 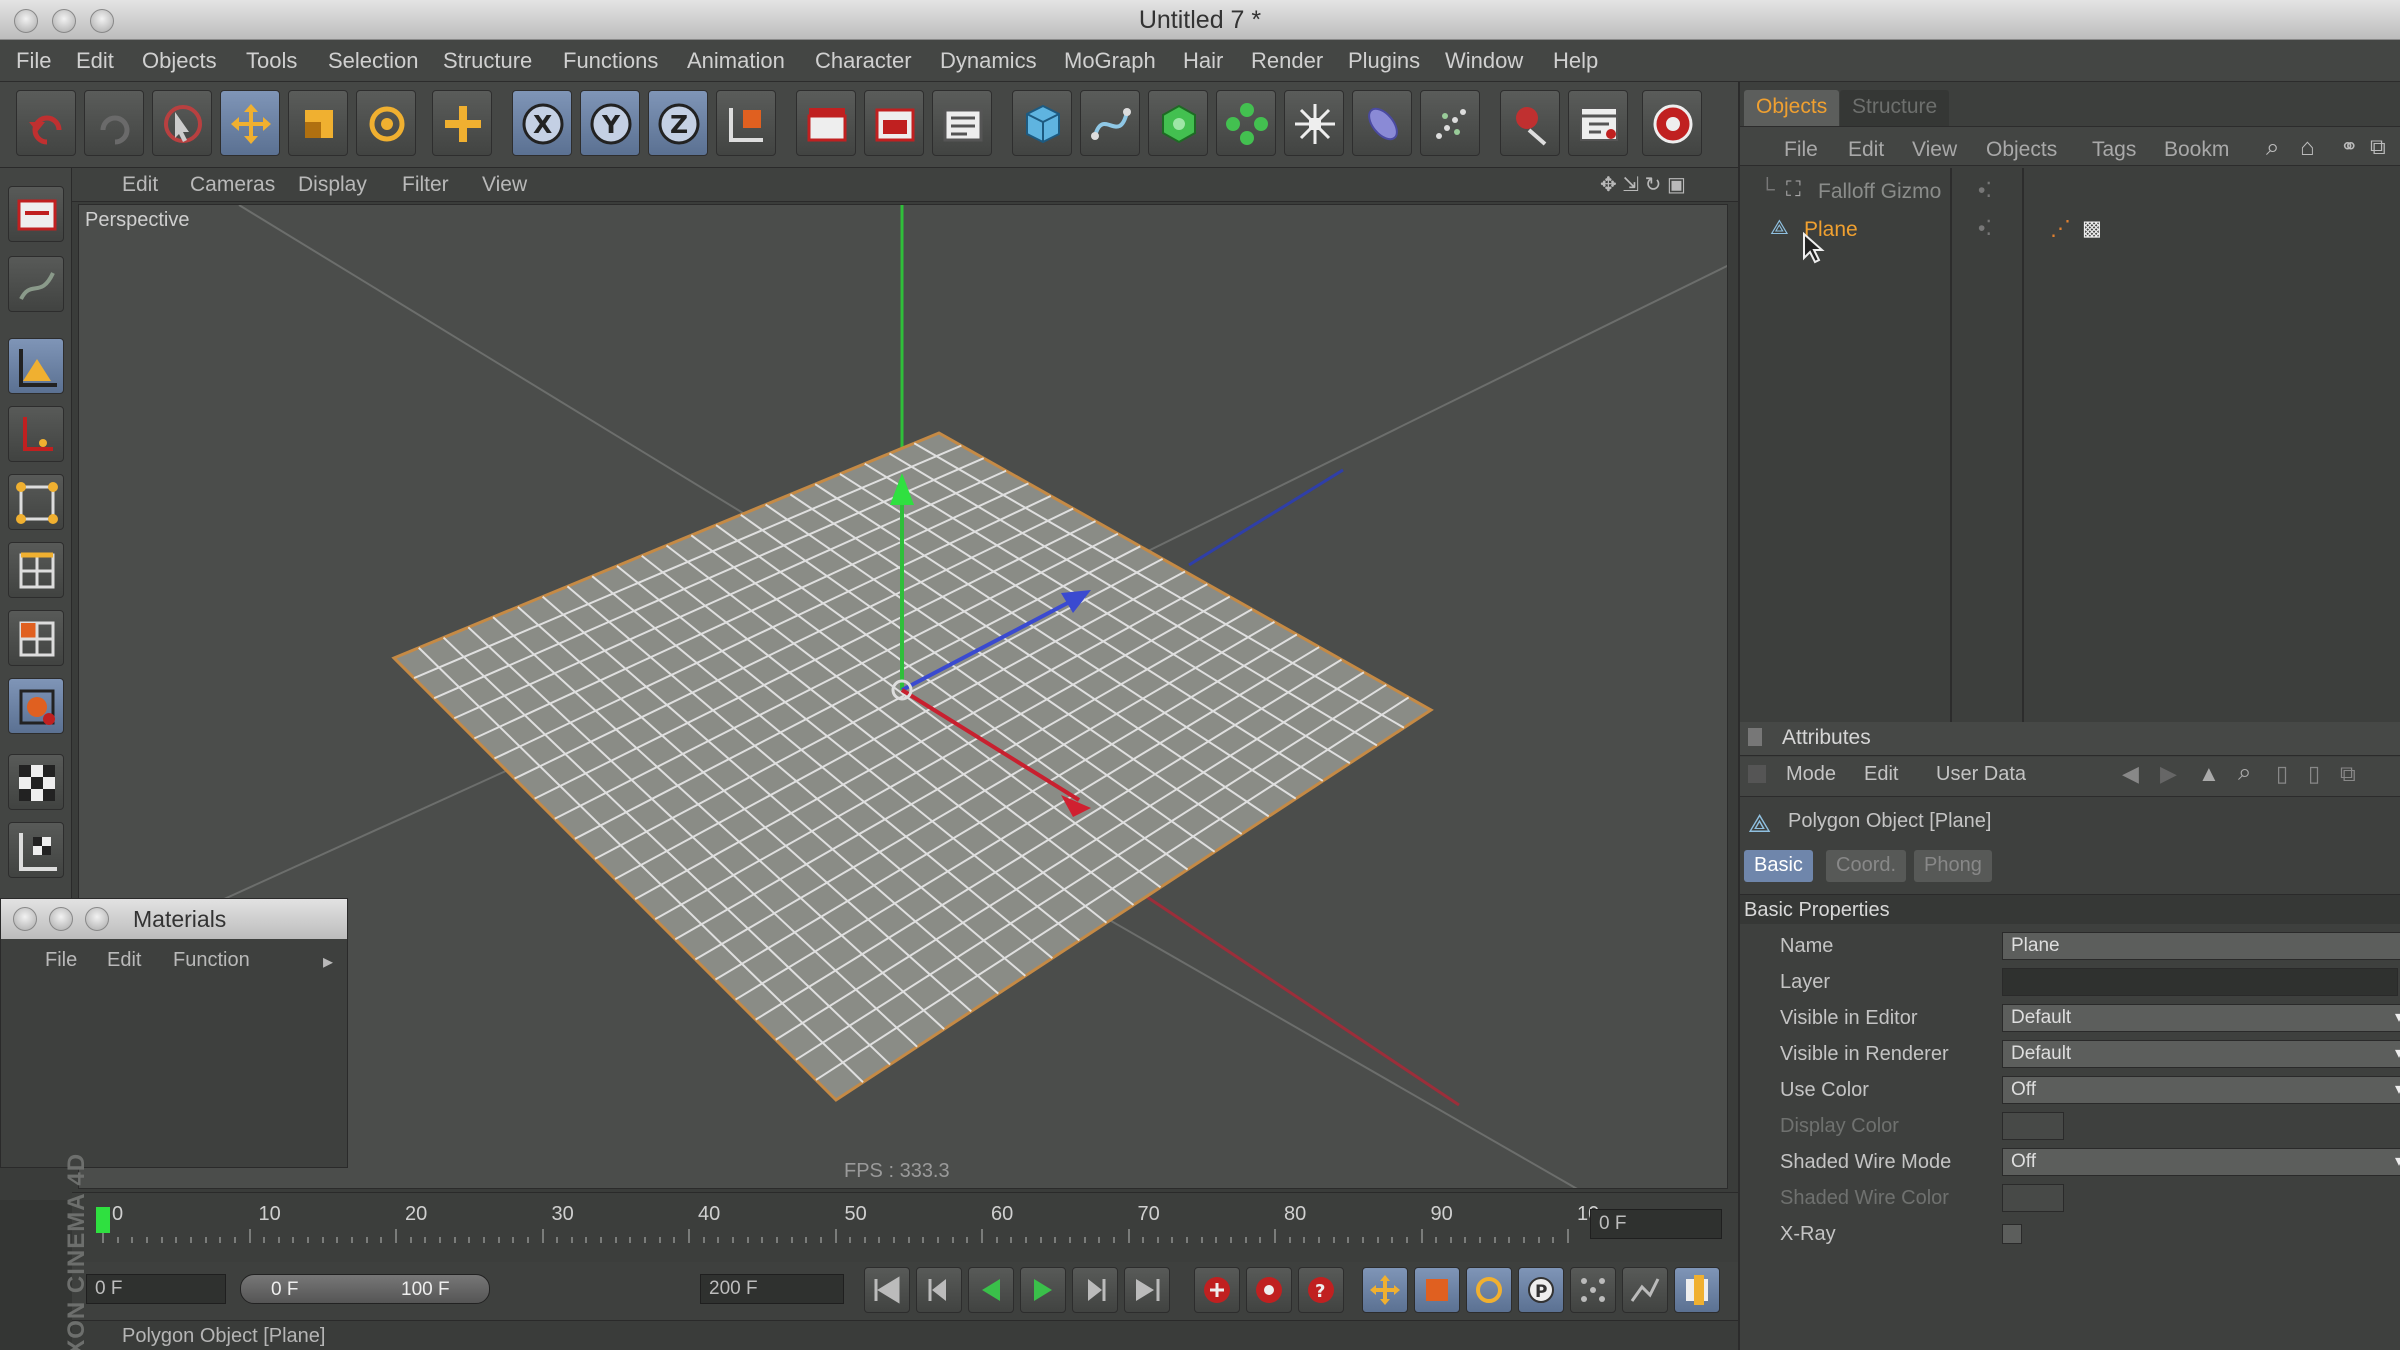 What do you see at coordinates (2033, 1198) in the screenshot?
I see `shaded-wire-color-swatch` at bounding box center [2033, 1198].